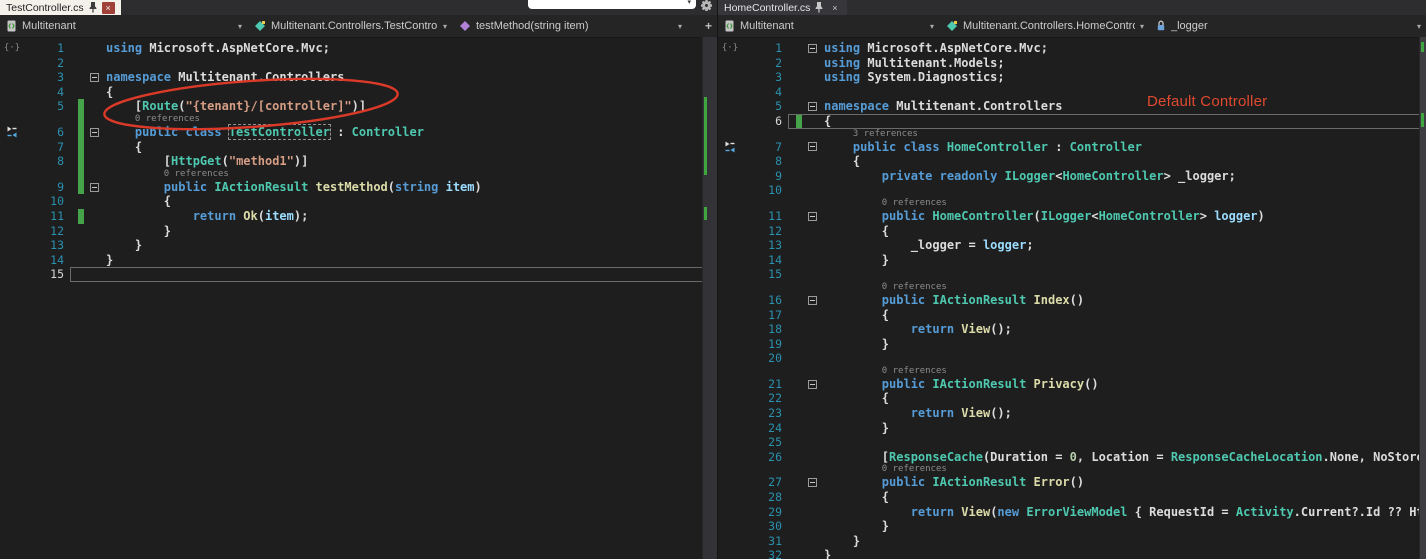  What do you see at coordinates (953, 482) in the screenshot?
I see `code-text: public IActionResult Error()` at bounding box center [953, 482].